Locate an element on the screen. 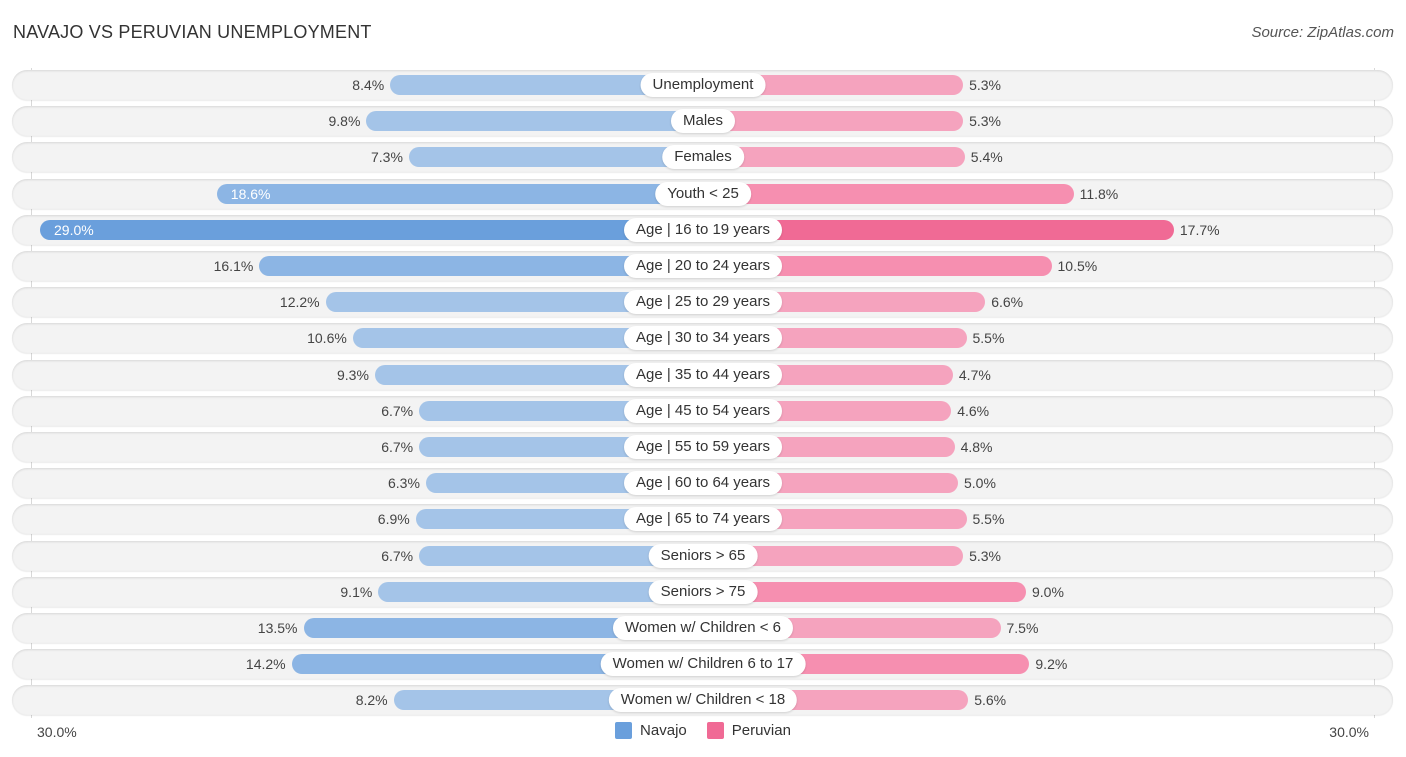 The width and height of the screenshot is (1406, 757). category-label: Women w/ Children < 6 is located at coordinates (703, 628).